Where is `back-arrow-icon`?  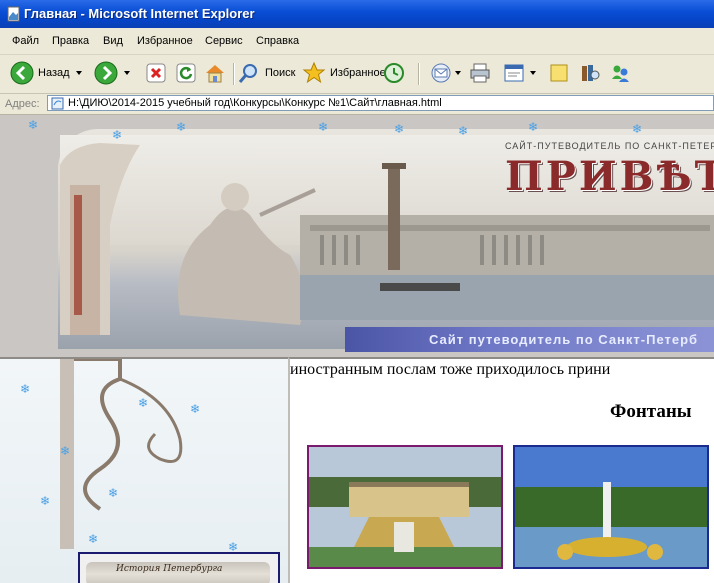 back-arrow-icon is located at coordinates (22, 73).